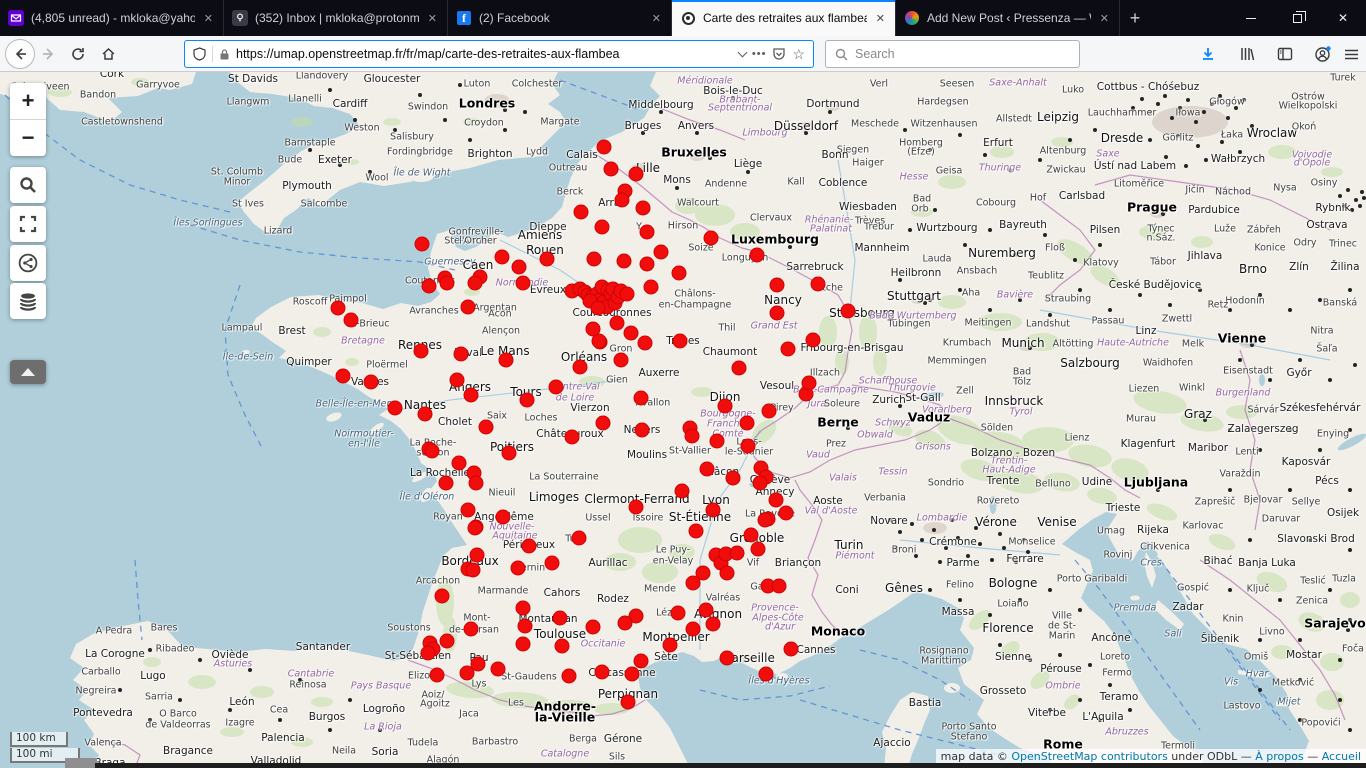 The height and width of the screenshot is (768, 1366). What do you see at coordinates (28, 138) in the screenshot?
I see `zoom-out-button: −` at bounding box center [28, 138].